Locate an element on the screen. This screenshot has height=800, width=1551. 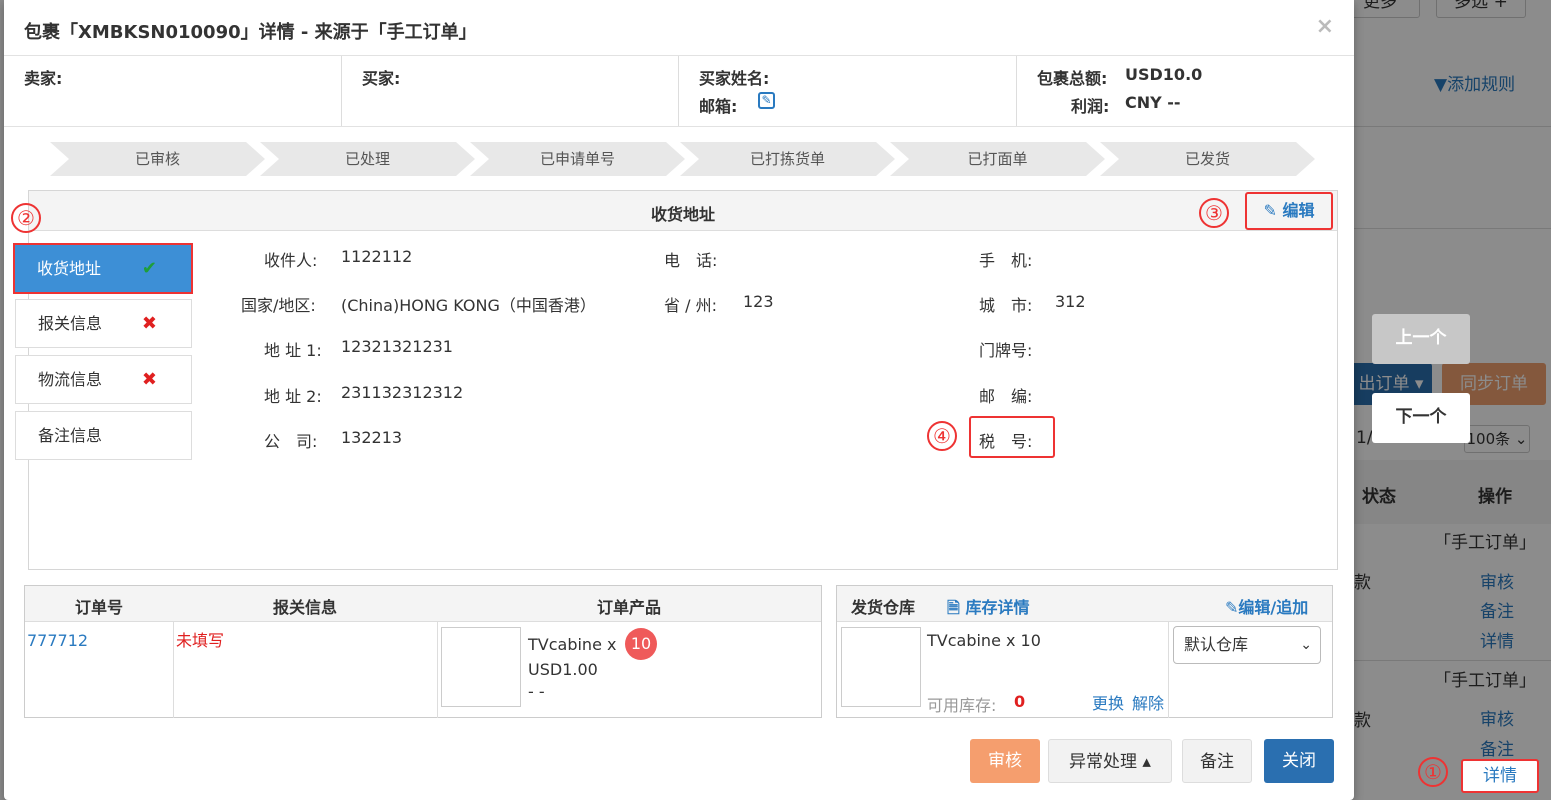
step-audited: 已审核 is located at coordinates (157, 159).